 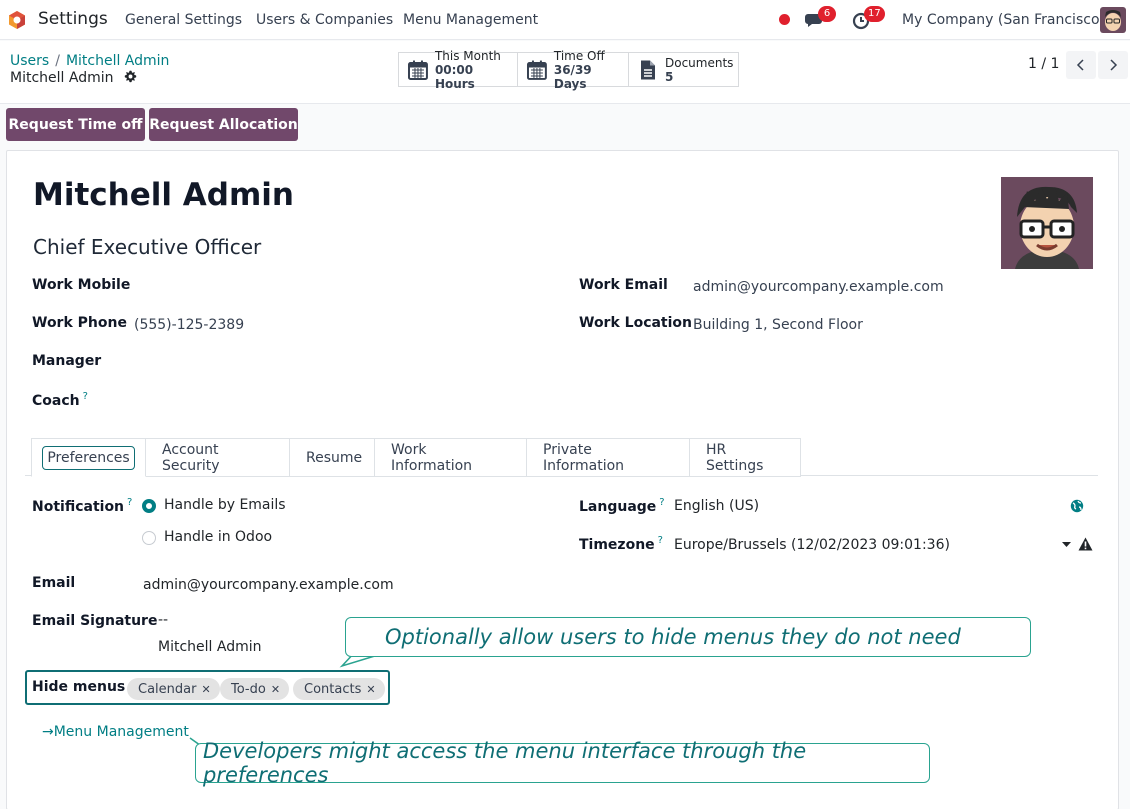 I want to click on request-time-off-button: Request Time off, so click(x=75, y=124).